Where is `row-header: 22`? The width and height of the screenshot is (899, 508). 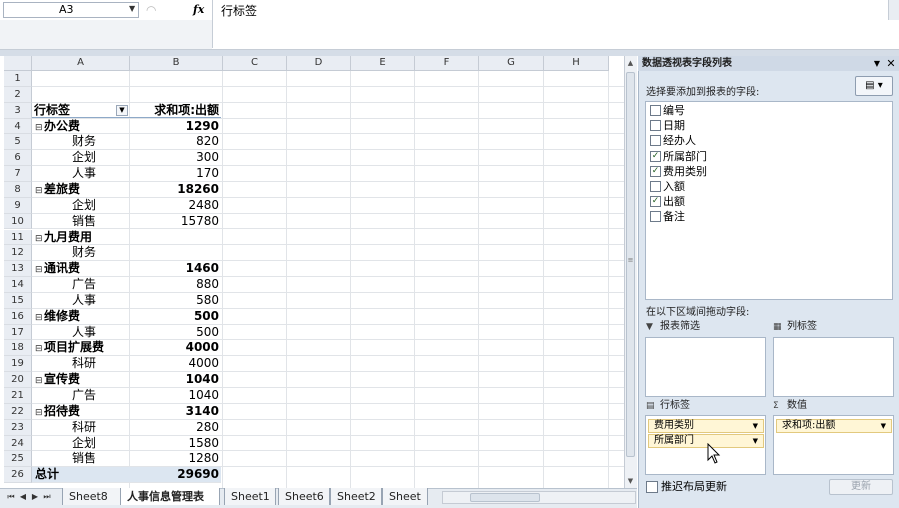 row-header: 22 is located at coordinates (18, 411).